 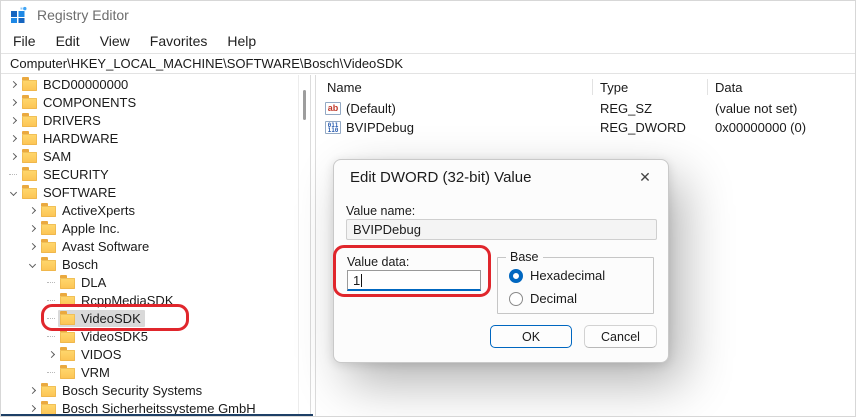 I want to click on radio-hexadecimal: Hexadecimal, so click(x=557, y=275).